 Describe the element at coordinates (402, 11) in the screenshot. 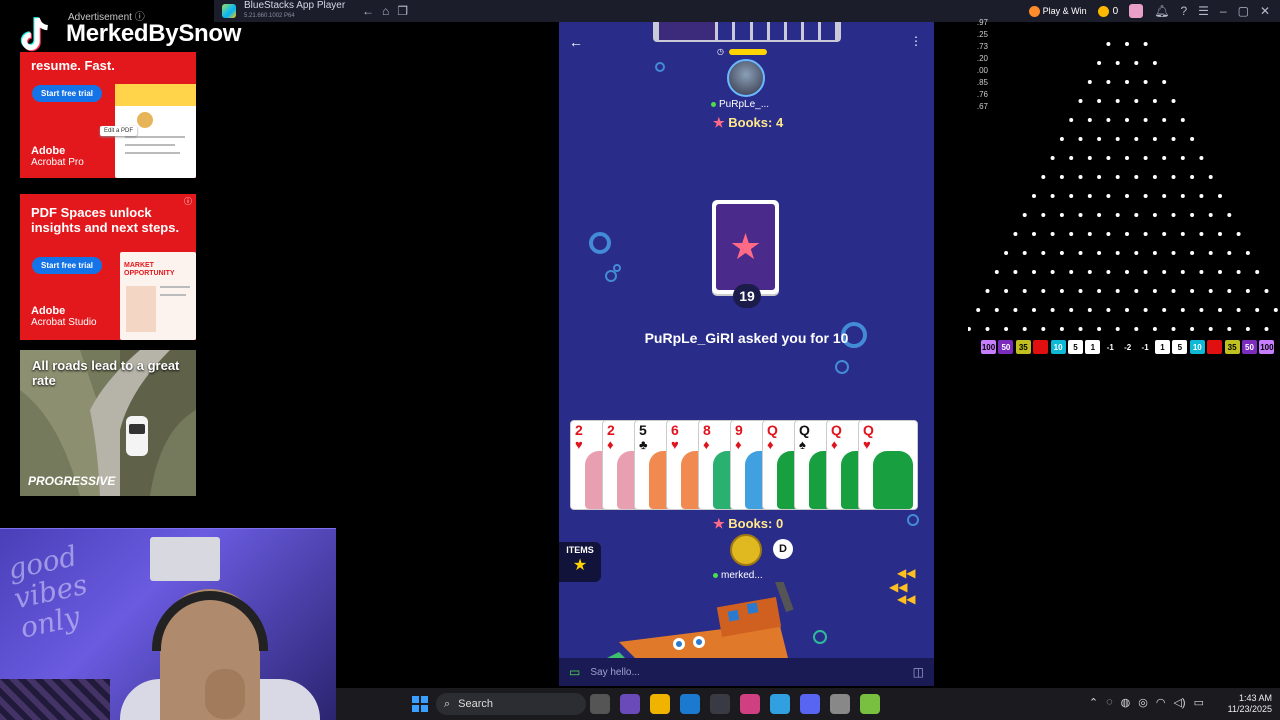

I see `multi-instance-icon: ❐` at that location.